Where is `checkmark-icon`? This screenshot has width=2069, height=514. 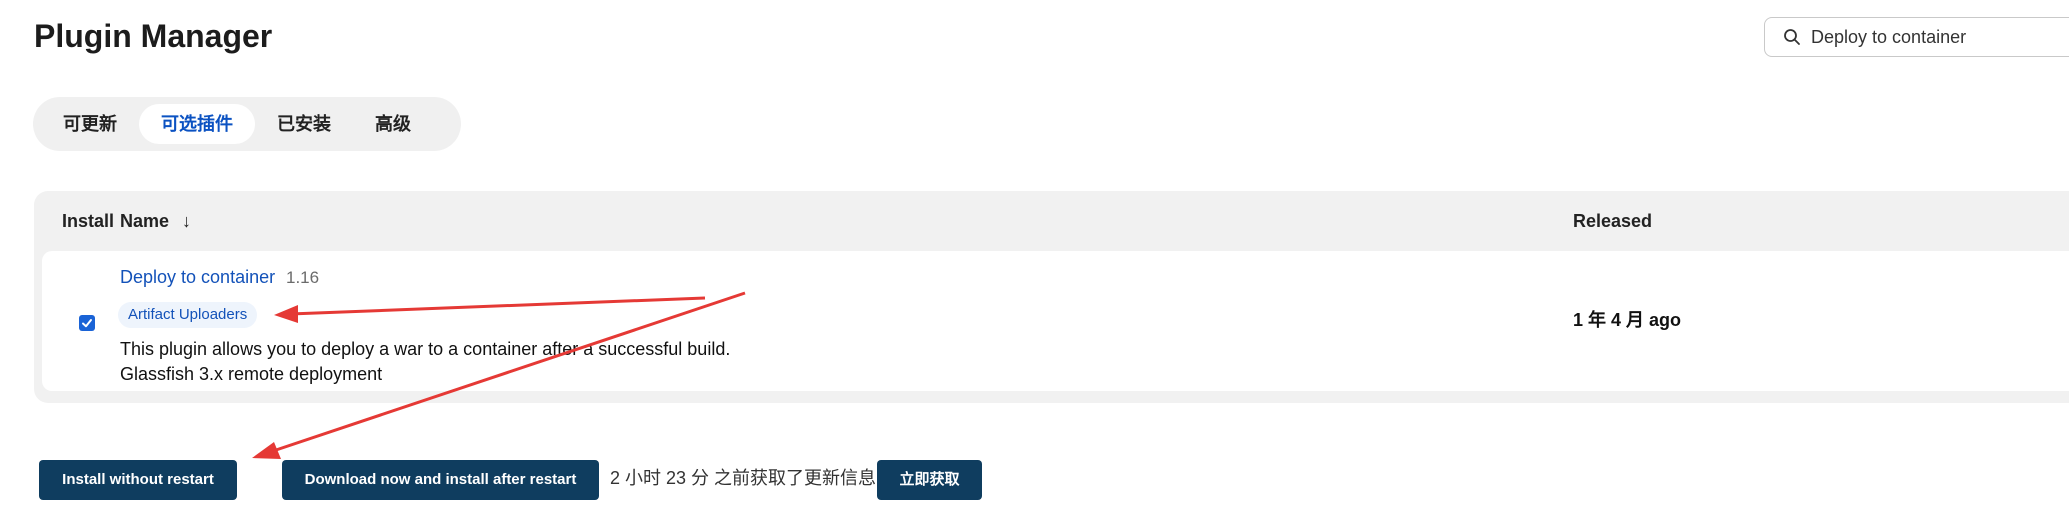 checkmark-icon is located at coordinates (87, 323).